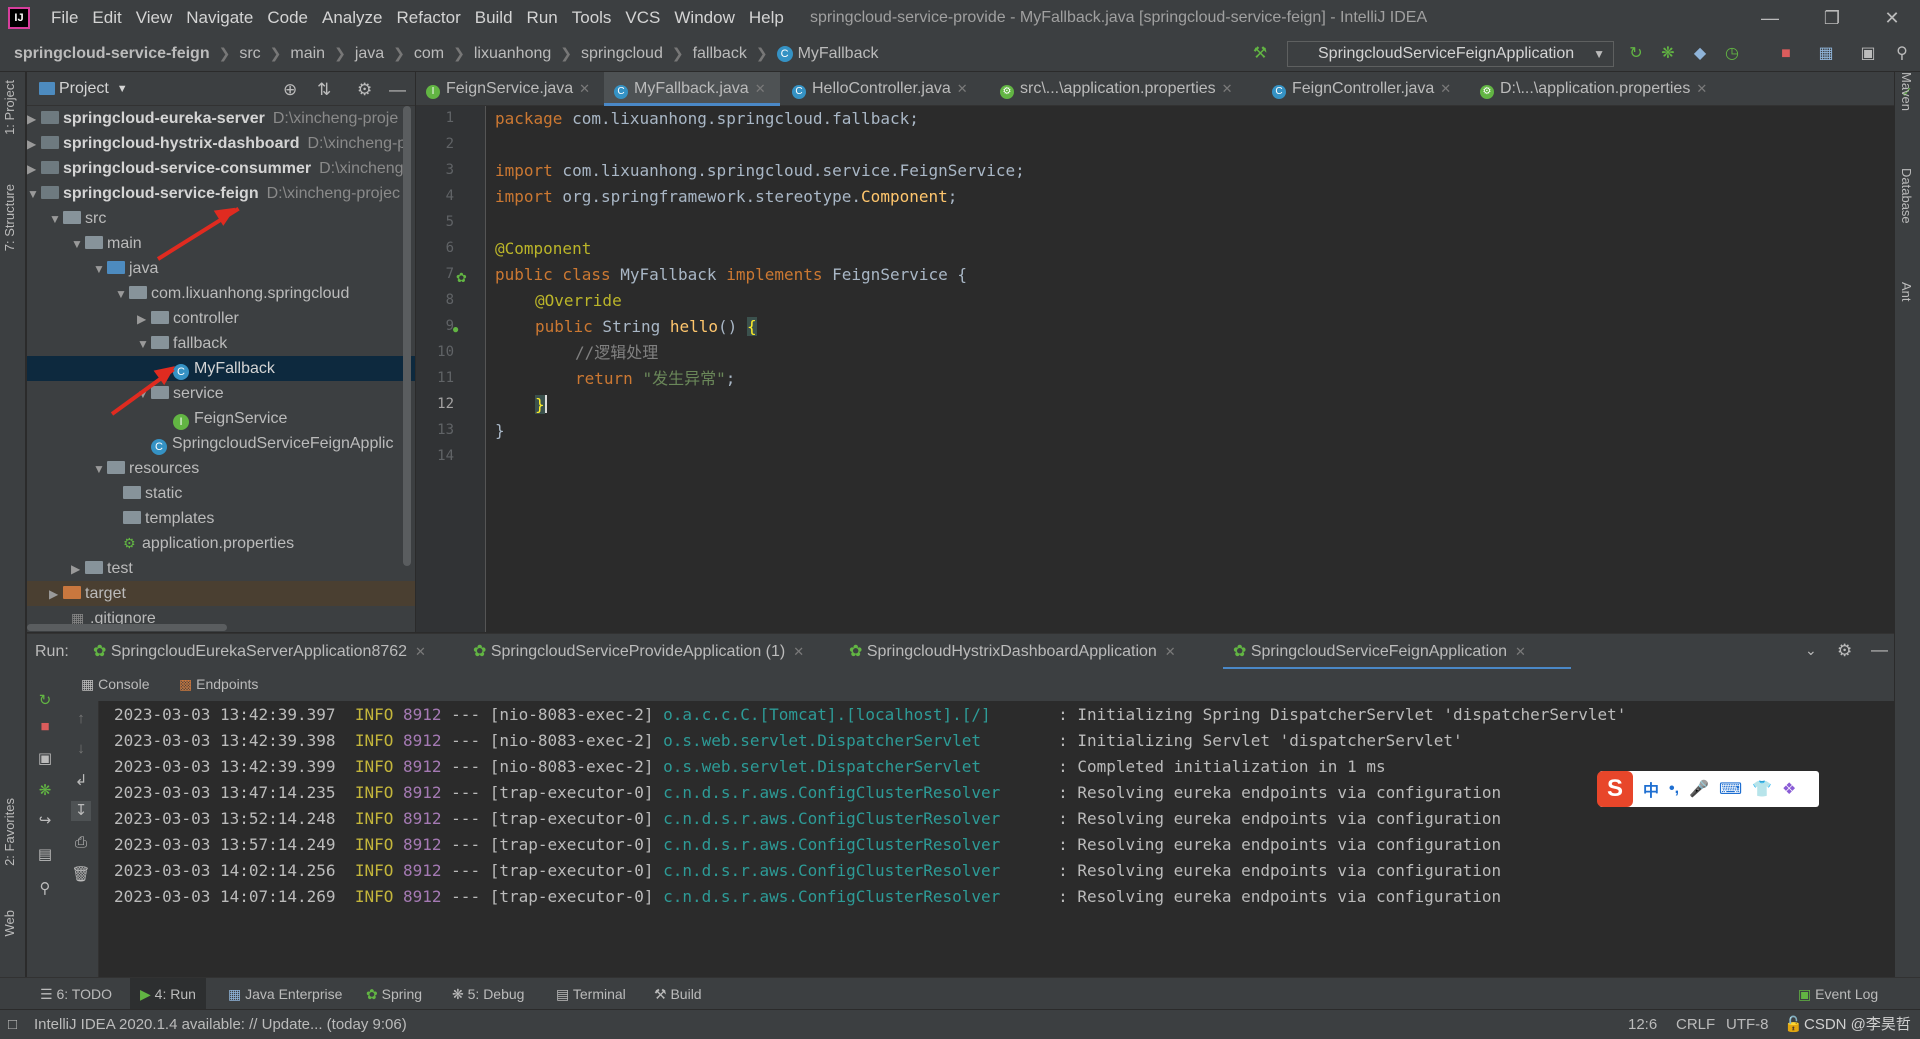  I want to click on print-icon: ⎙, so click(81, 843).